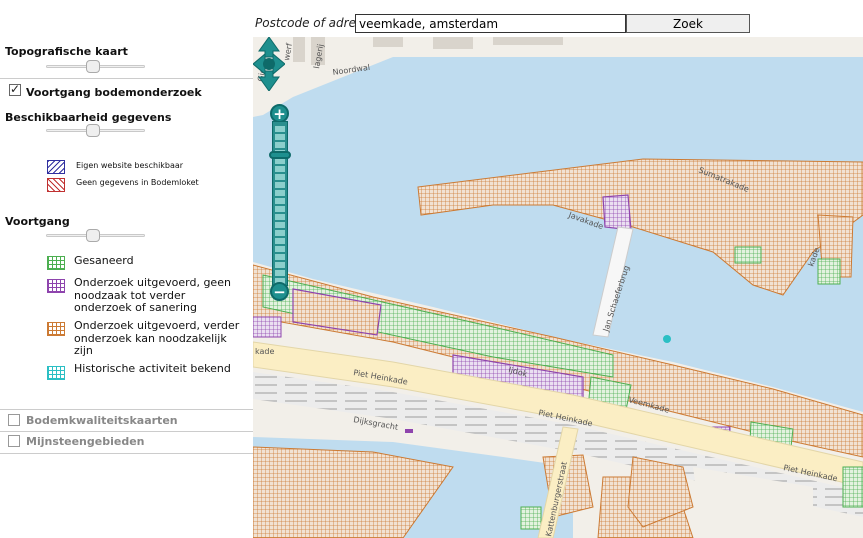 Image resolution: width=863 pixels, height=538 pixels. What do you see at coordinates (56, 263) in the screenshot?
I see `legend-swatch-remediated` at bounding box center [56, 263].